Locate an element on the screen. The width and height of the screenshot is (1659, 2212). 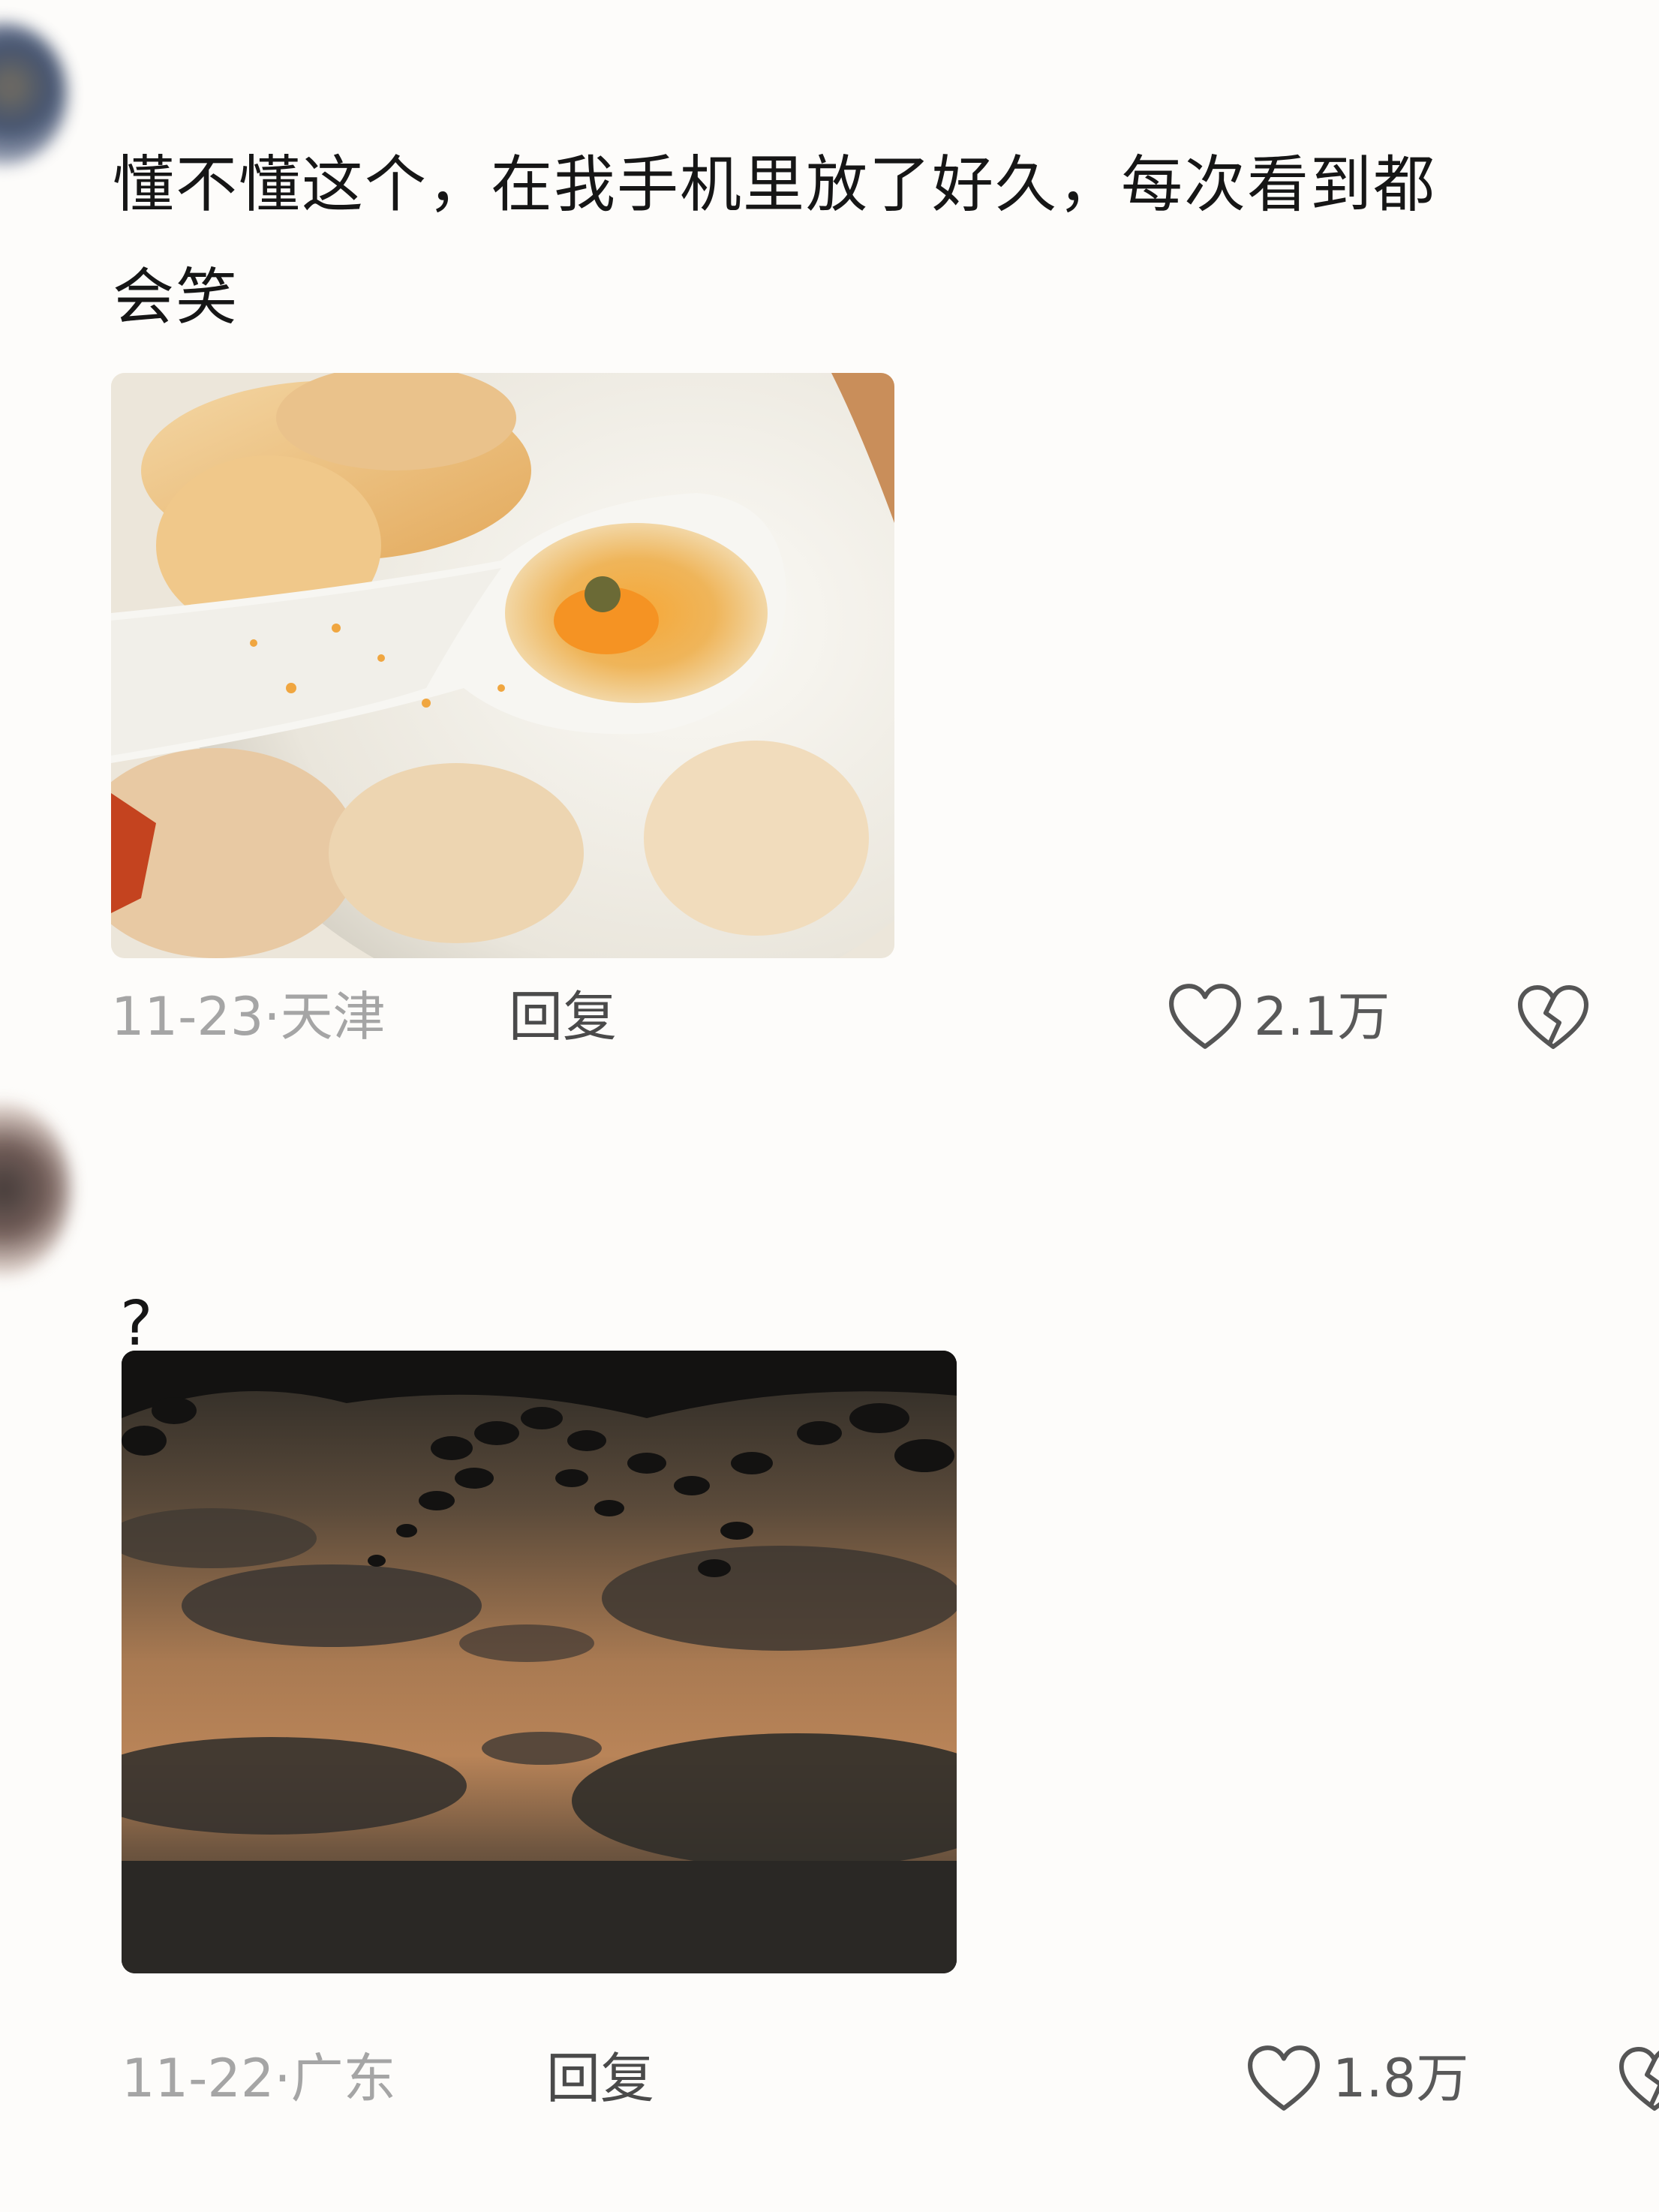
photo-sunset-sky is located at coordinates (539, 1662).